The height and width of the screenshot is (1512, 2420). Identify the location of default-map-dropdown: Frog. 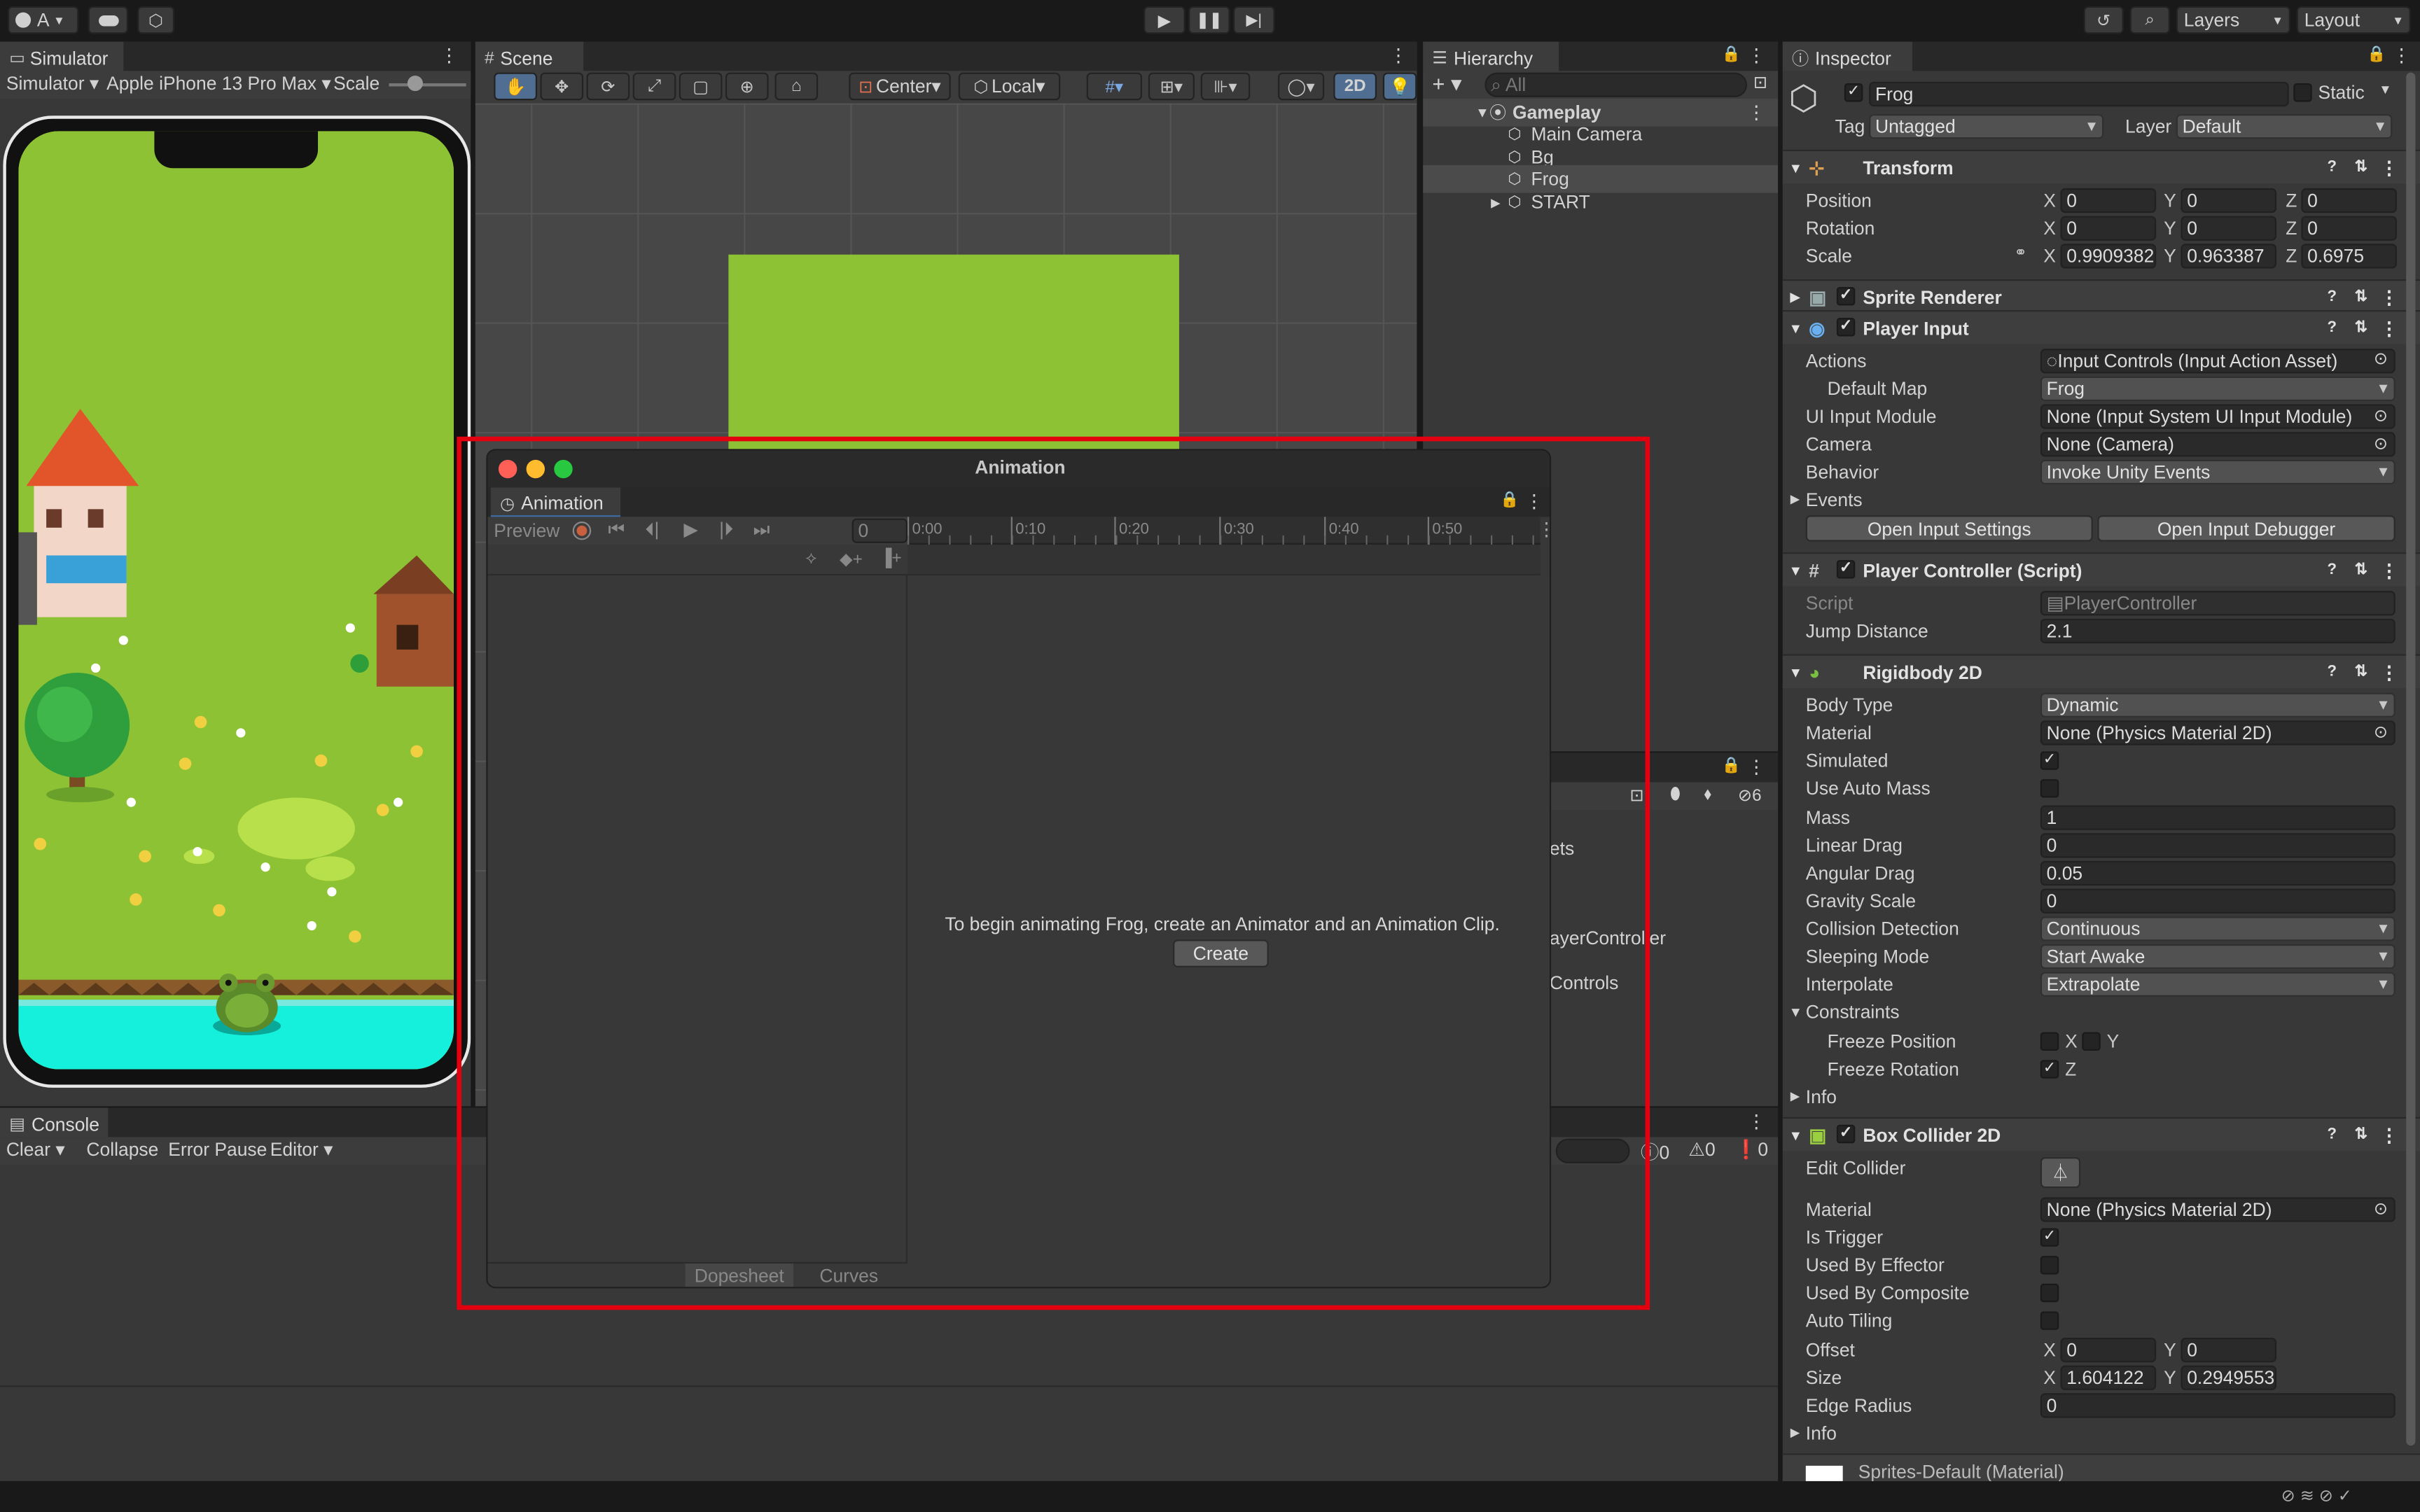
(2217, 389).